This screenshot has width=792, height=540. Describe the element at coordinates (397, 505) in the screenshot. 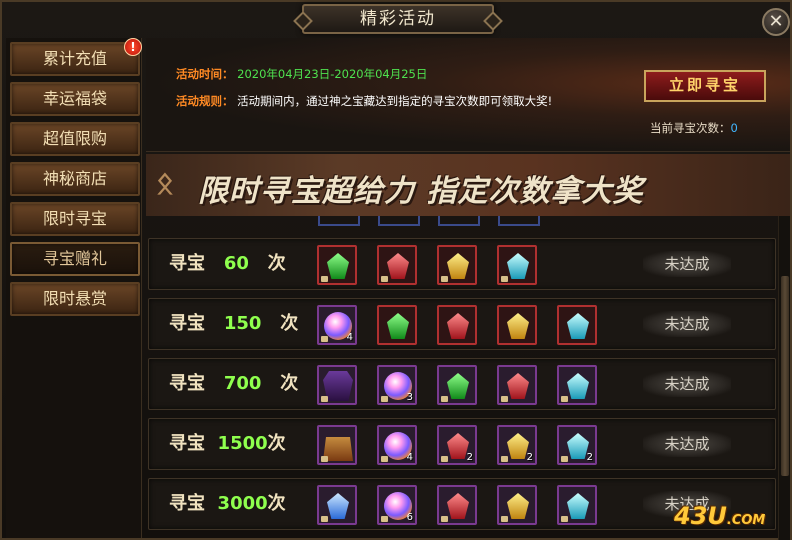

I see `reward-item: 6` at that location.